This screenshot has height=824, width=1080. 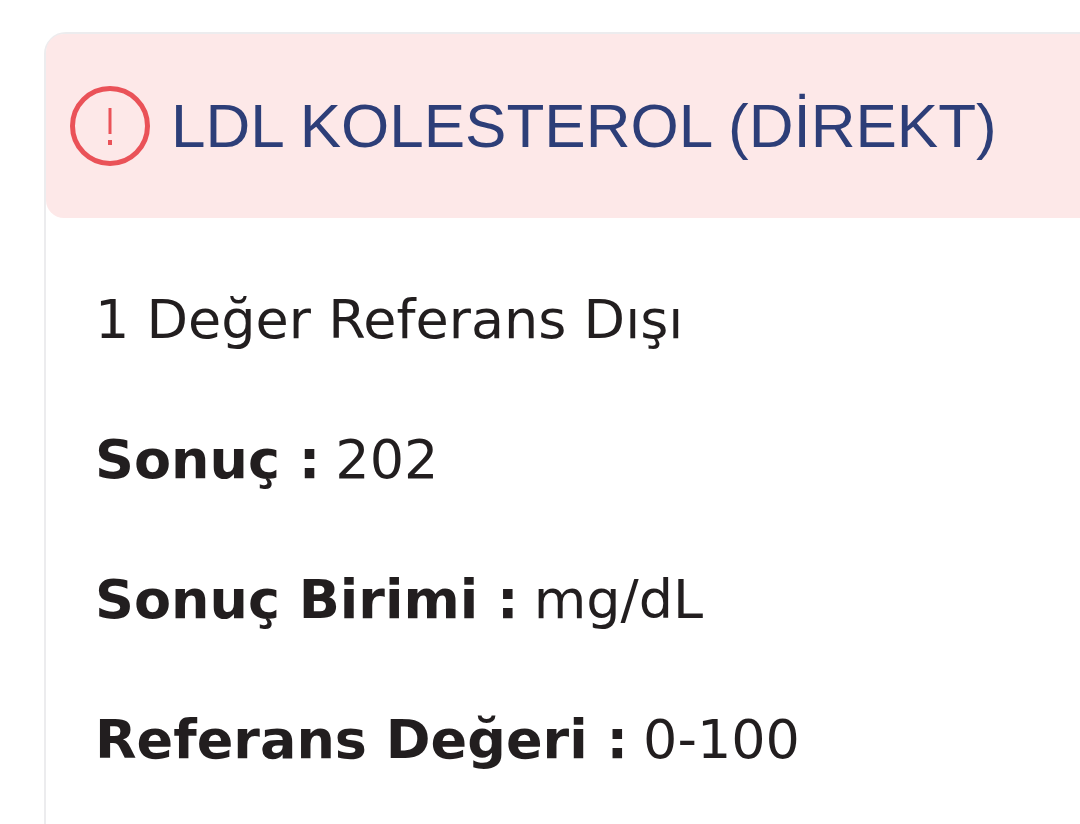 What do you see at coordinates (389, 320) in the screenshot?
I see `summary-text: 1 Değer Referans Dışı` at bounding box center [389, 320].